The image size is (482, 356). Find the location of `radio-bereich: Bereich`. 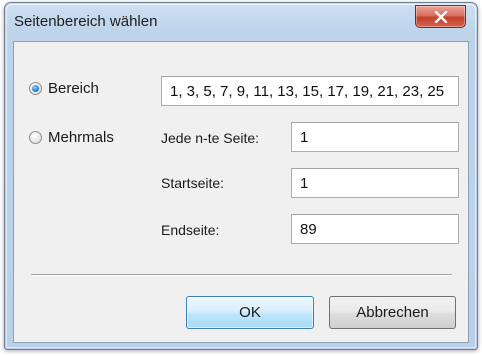

radio-bereich: Bereich is located at coordinates (64, 88).